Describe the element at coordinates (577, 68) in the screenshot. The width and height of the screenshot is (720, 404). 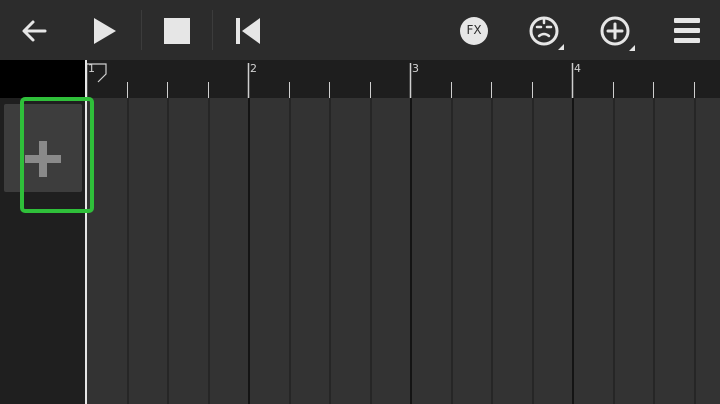
I see `ruler-bar-label: 4` at that location.